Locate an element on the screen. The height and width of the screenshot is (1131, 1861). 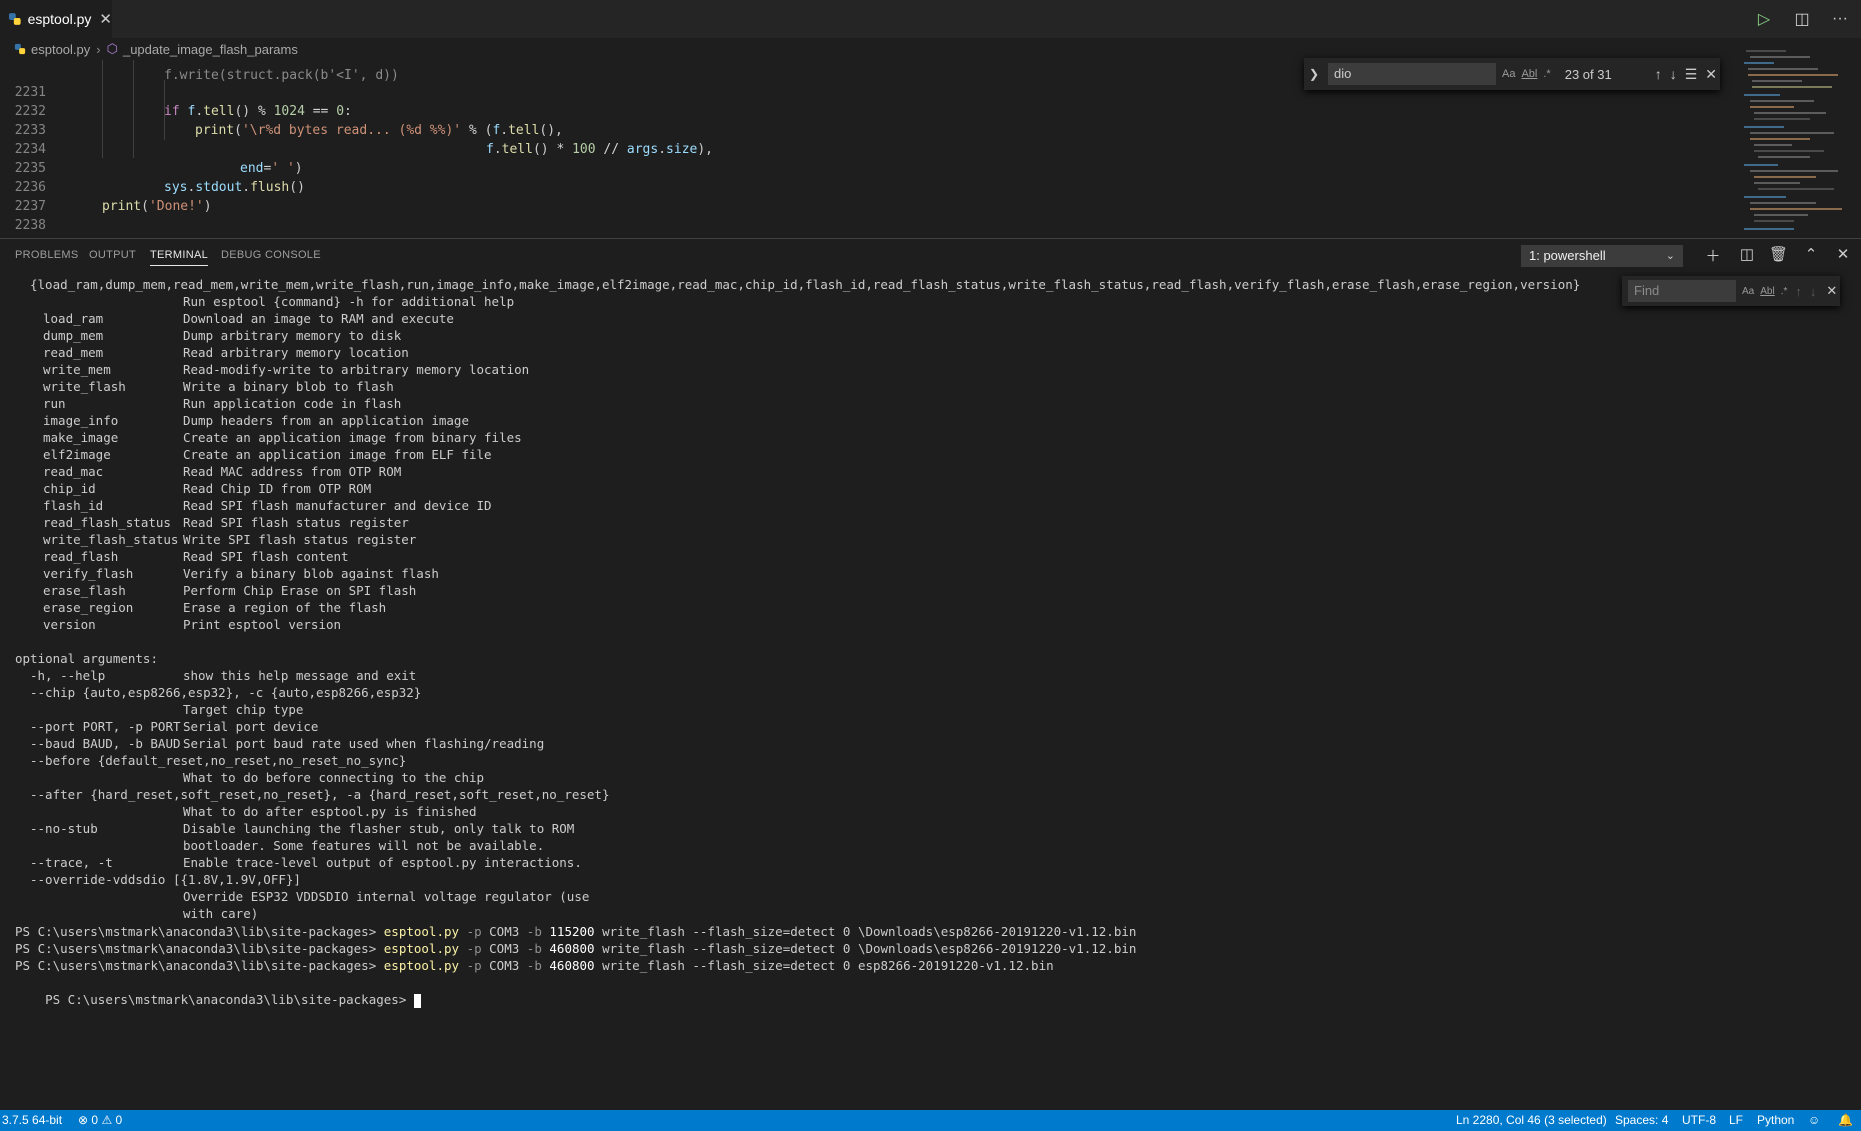
terminal-find-widget: Find Aa Abl .* ↑ ↓ ✕ is located at coordinates (1731, 291).